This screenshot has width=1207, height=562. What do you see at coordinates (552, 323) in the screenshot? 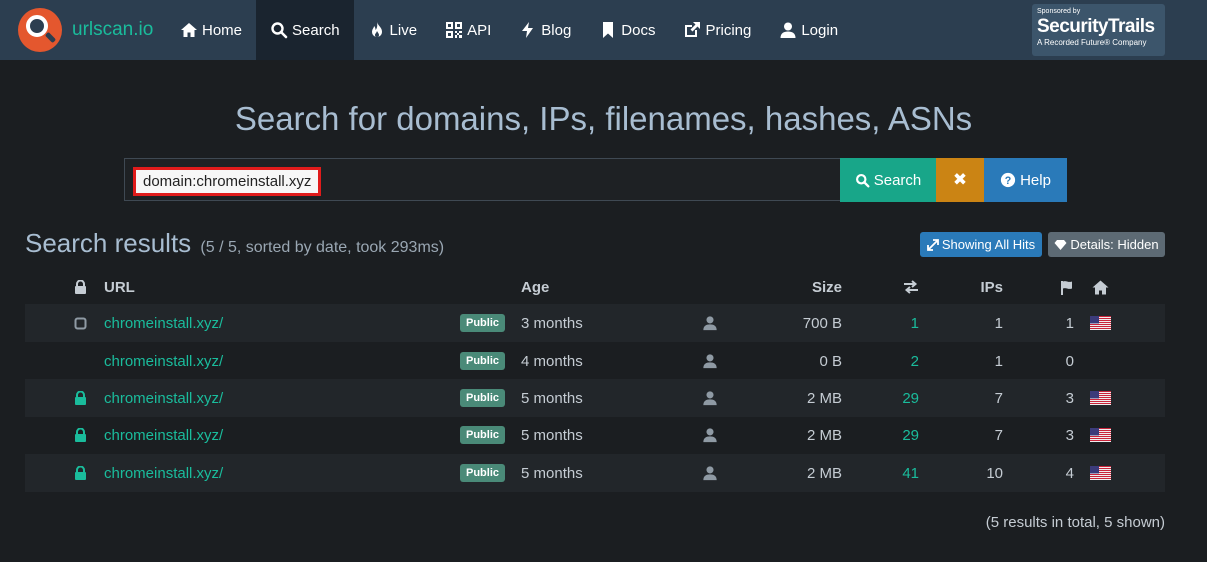
I see `result-age: 3 months` at bounding box center [552, 323].